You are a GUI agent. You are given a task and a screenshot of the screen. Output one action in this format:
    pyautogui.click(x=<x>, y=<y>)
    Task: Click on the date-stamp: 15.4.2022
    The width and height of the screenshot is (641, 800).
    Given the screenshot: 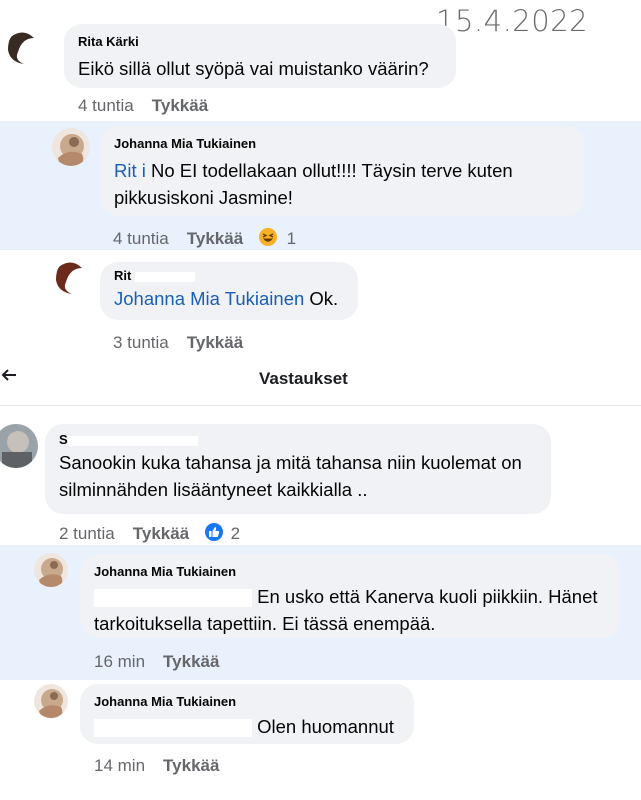 What is the action you would take?
    pyautogui.click(x=512, y=21)
    